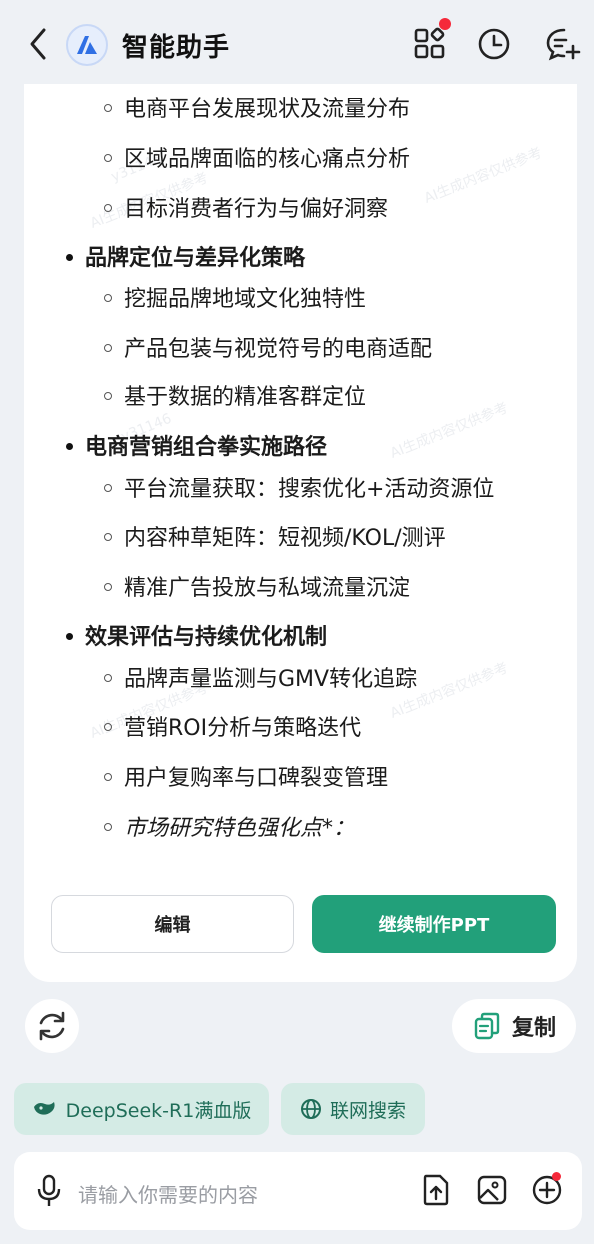 Image resolution: width=594 pixels, height=1244 pixels. Describe the element at coordinates (260, 677) in the screenshot. I see `outline-subitem: 品牌声量监测与GMV转化追踪` at that location.